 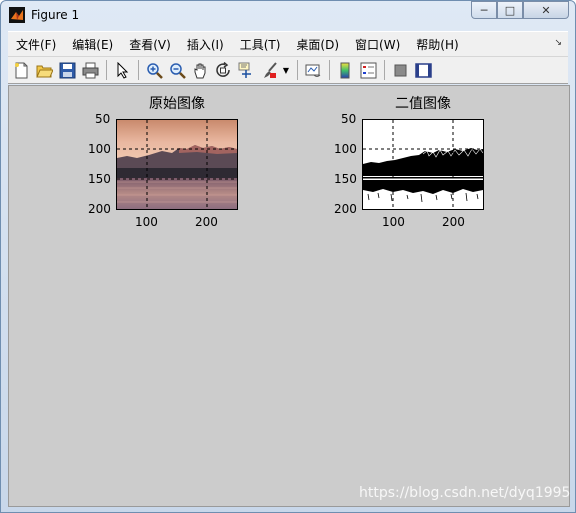 I want to click on pointer-icon, so click(x=122, y=70).